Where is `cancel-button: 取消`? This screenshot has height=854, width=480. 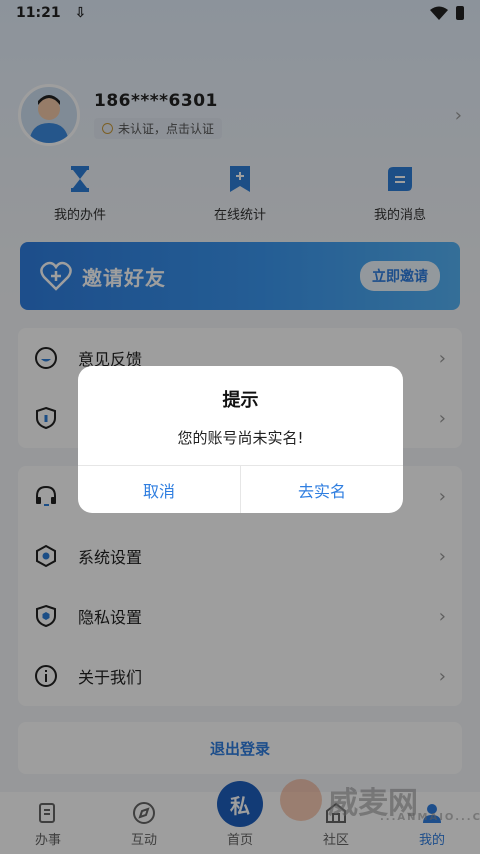 cancel-button: 取消 is located at coordinates (159, 489).